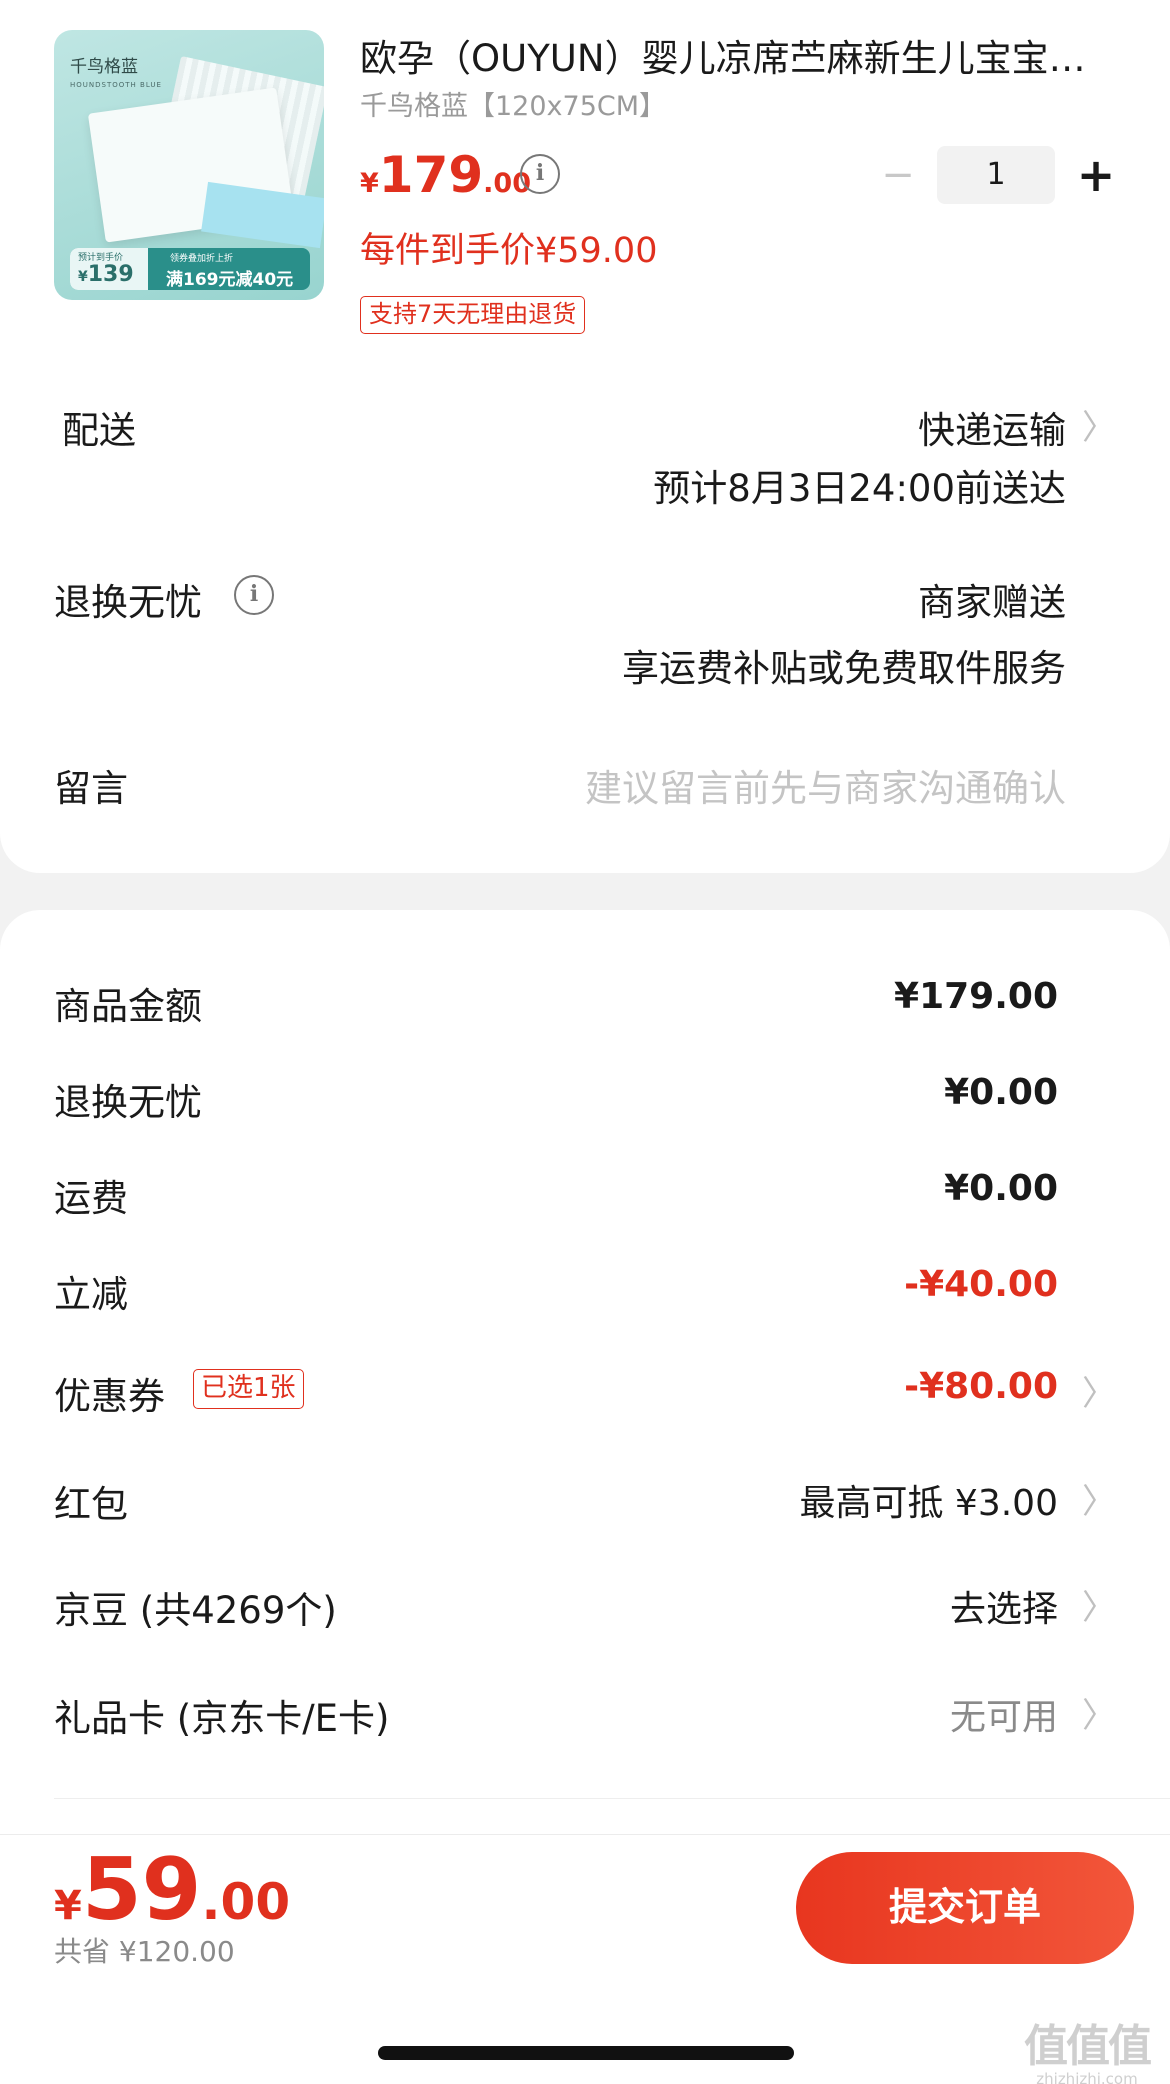 This screenshot has height=2084, width=1170. What do you see at coordinates (540, 174) in the screenshot?
I see `price-info-icon: i` at bounding box center [540, 174].